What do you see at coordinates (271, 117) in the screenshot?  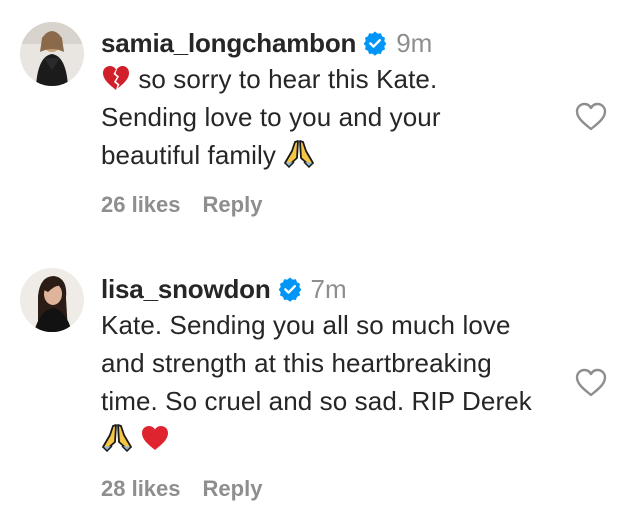 I see `comment-line: Sending love to you and your` at bounding box center [271, 117].